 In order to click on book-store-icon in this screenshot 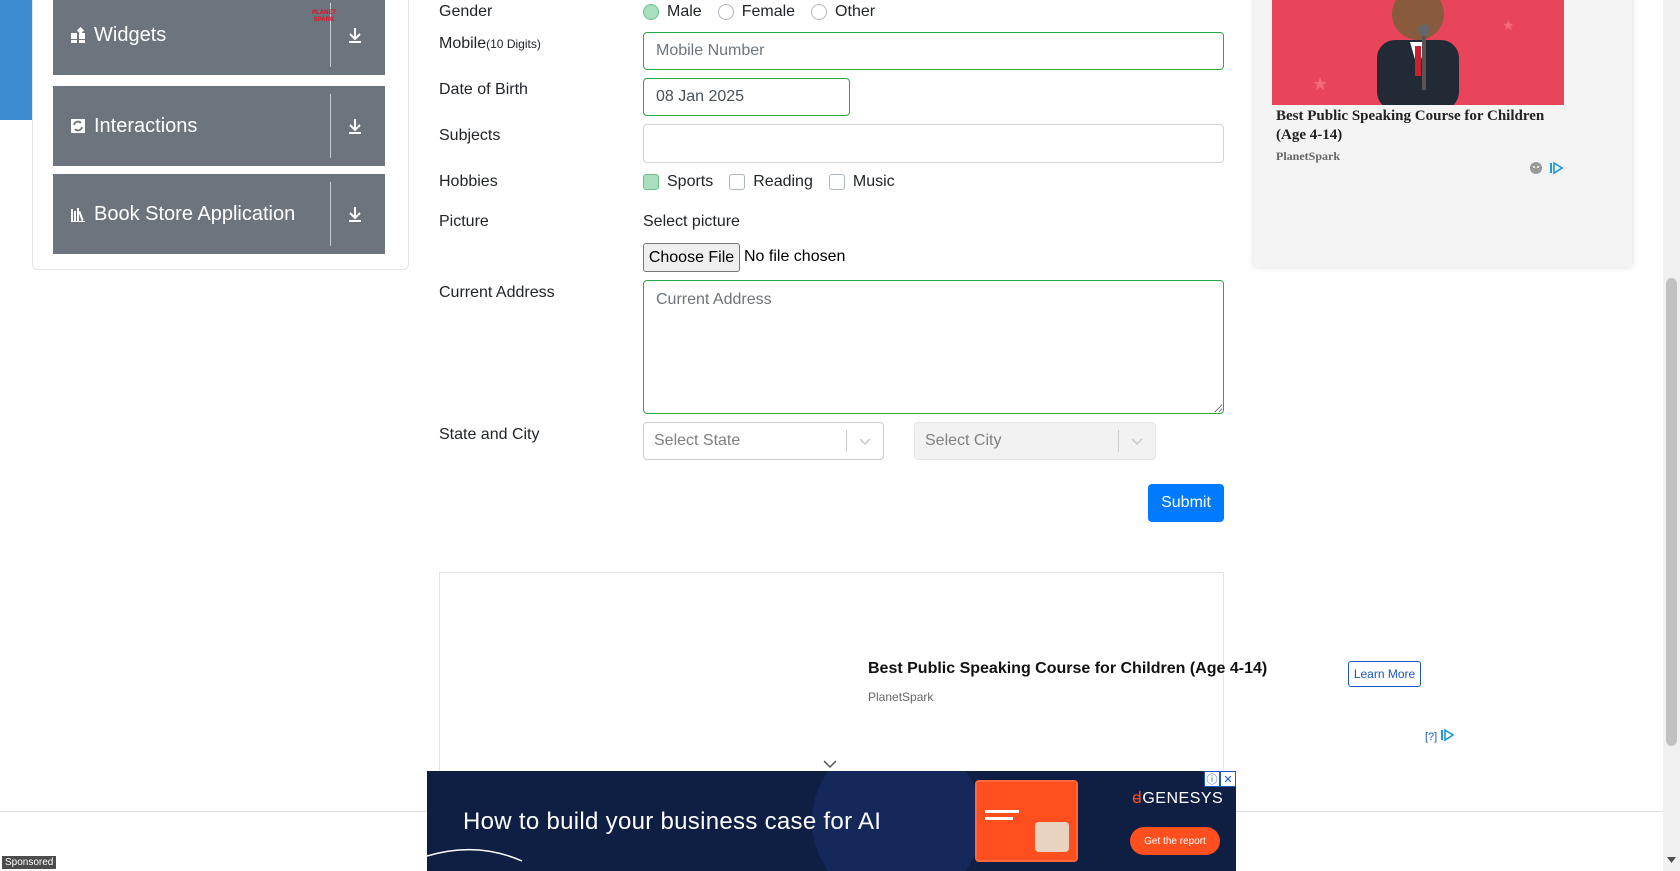, I will do `click(78, 214)`.